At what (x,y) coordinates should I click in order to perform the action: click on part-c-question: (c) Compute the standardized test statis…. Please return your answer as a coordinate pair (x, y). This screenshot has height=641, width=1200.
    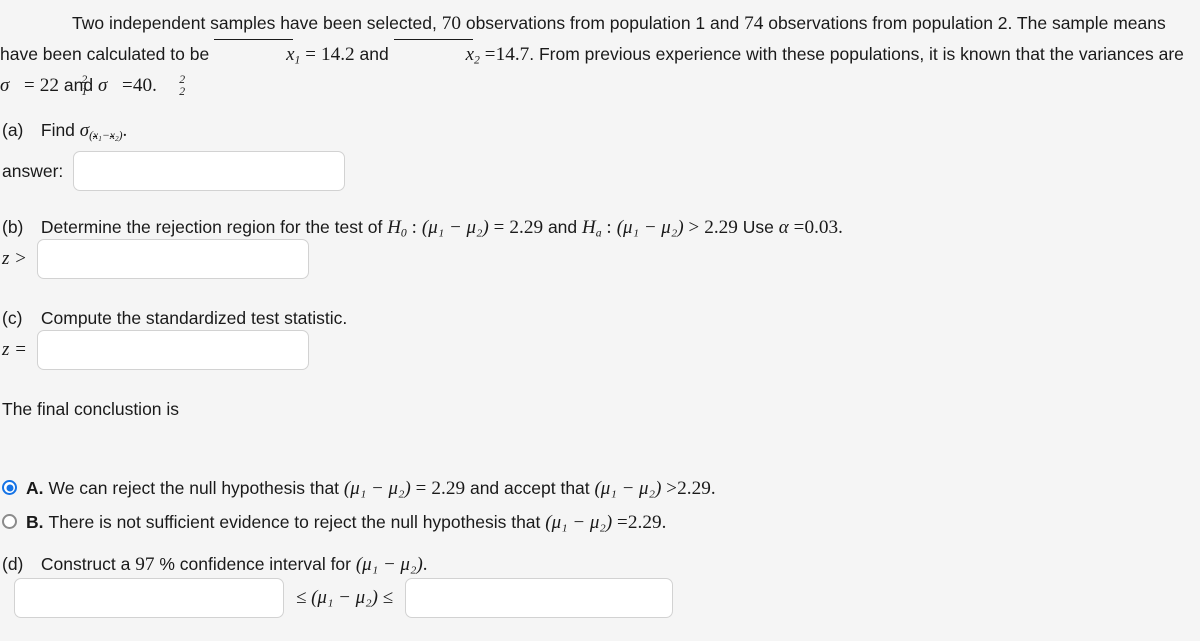
    Looking at the image, I should click on (174, 318).